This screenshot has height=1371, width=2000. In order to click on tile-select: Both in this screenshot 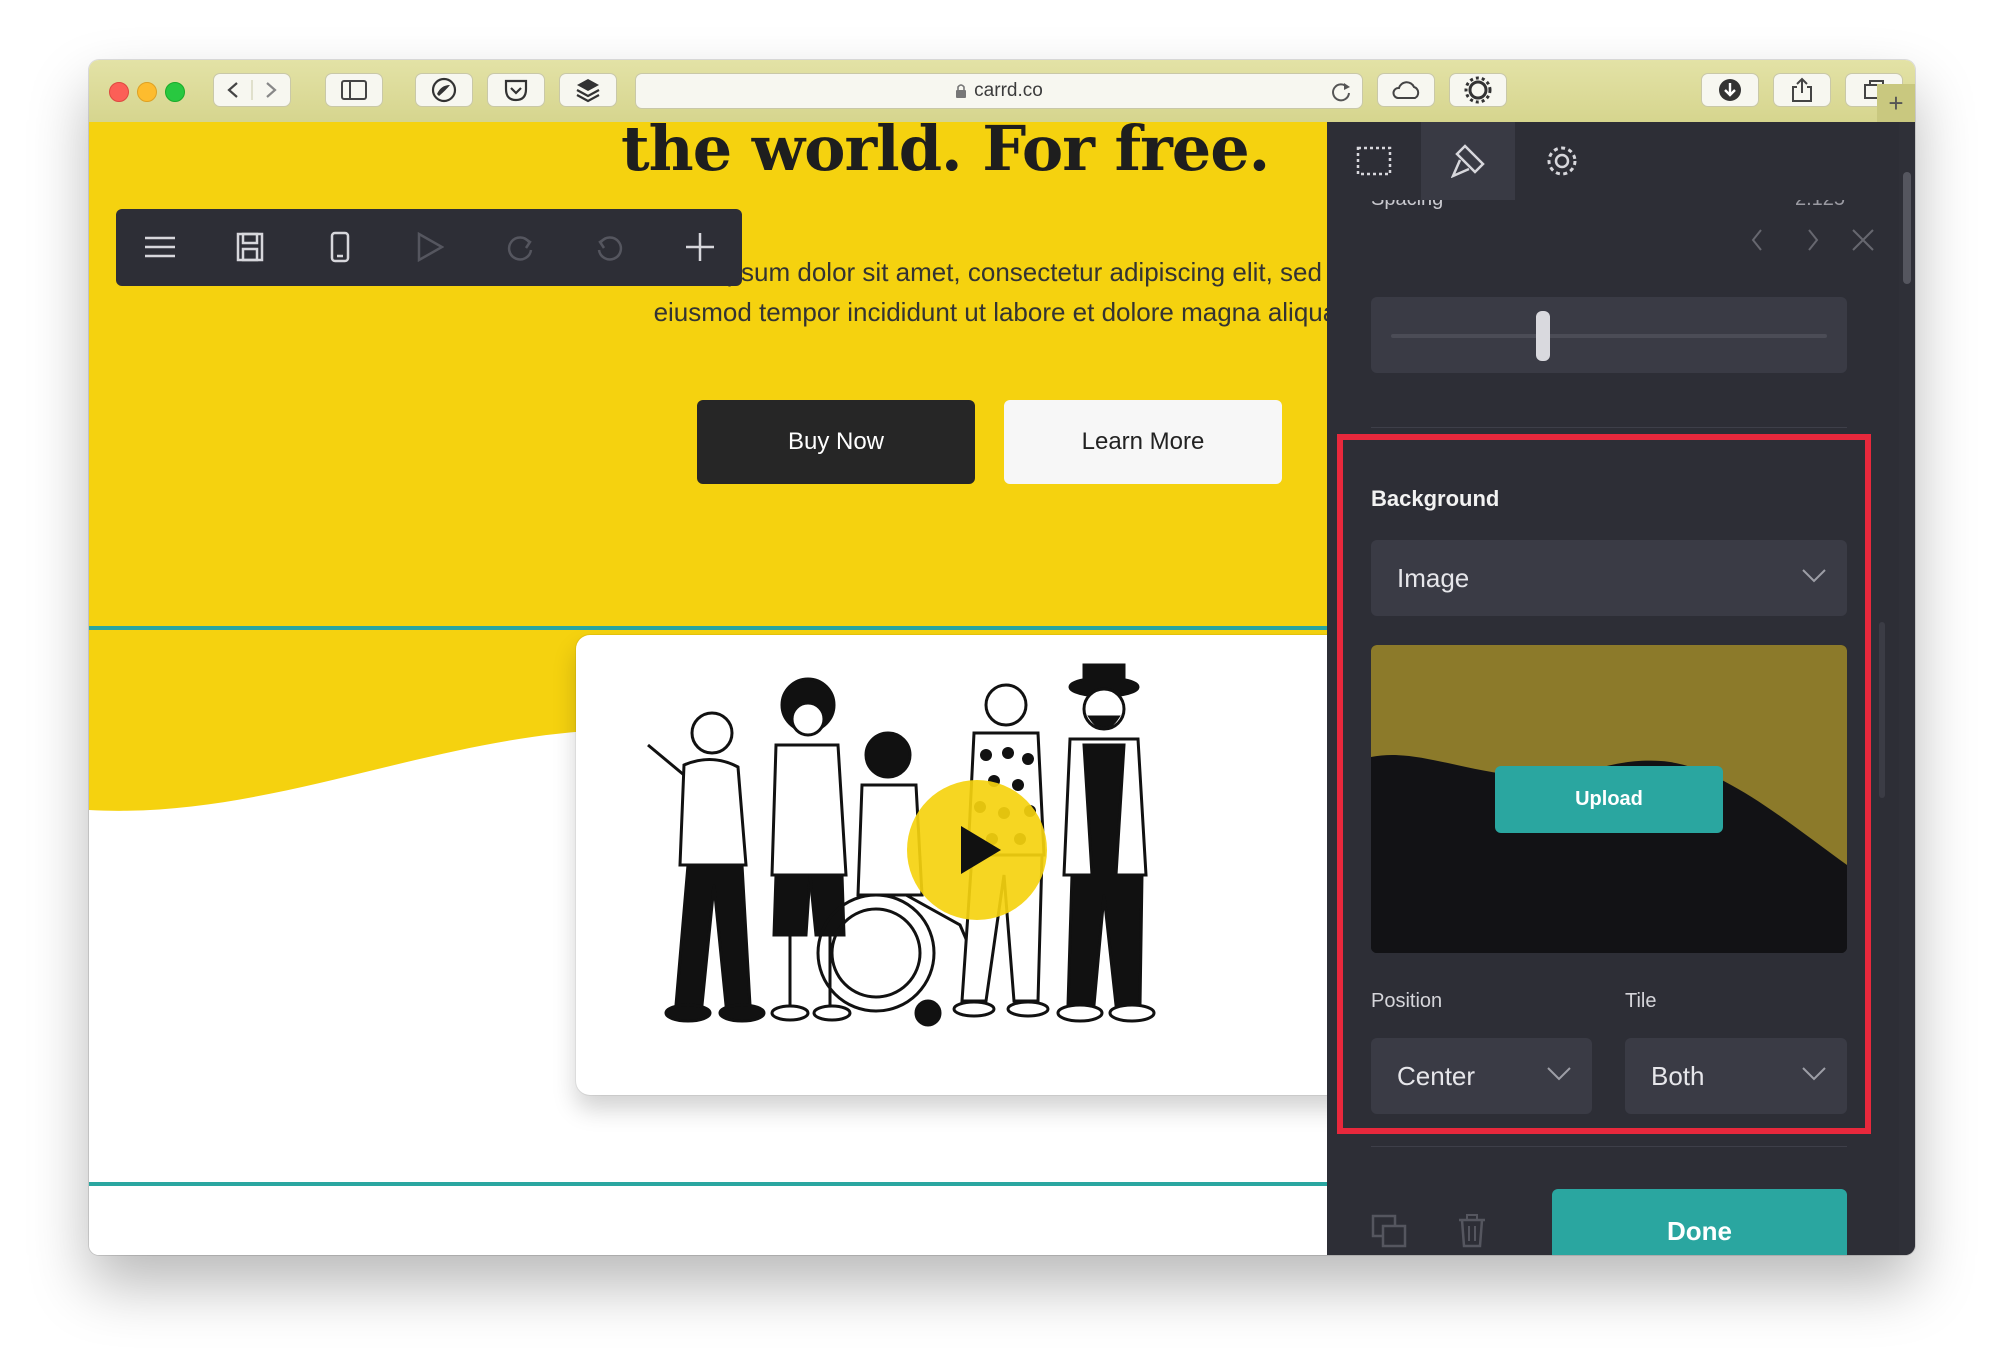, I will do `click(1736, 1076)`.